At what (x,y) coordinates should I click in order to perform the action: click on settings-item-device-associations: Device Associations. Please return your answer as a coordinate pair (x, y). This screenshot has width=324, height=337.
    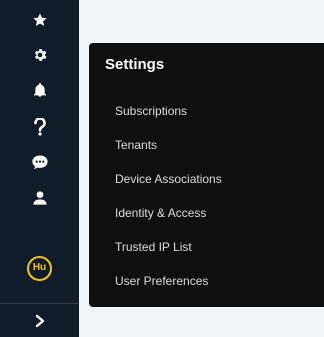
    Looking at the image, I should click on (168, 179).